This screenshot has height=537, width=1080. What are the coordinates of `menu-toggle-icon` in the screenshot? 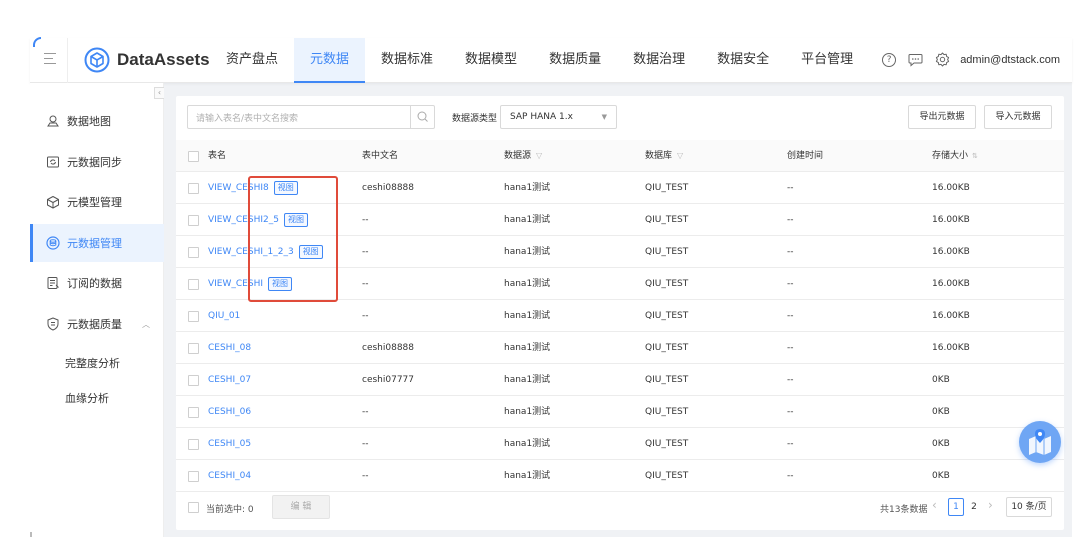 It's located at (50, 59).